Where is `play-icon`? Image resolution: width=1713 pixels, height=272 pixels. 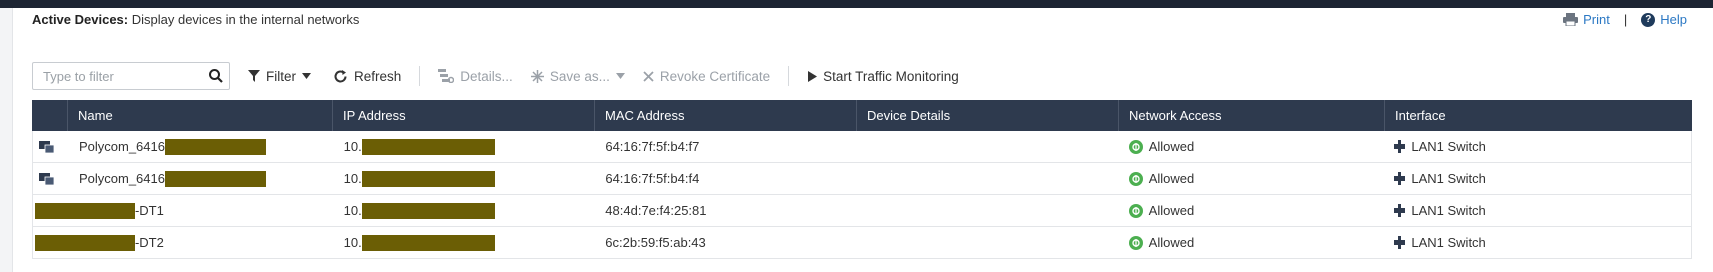
play-icon is located at coordinates (813, 76).